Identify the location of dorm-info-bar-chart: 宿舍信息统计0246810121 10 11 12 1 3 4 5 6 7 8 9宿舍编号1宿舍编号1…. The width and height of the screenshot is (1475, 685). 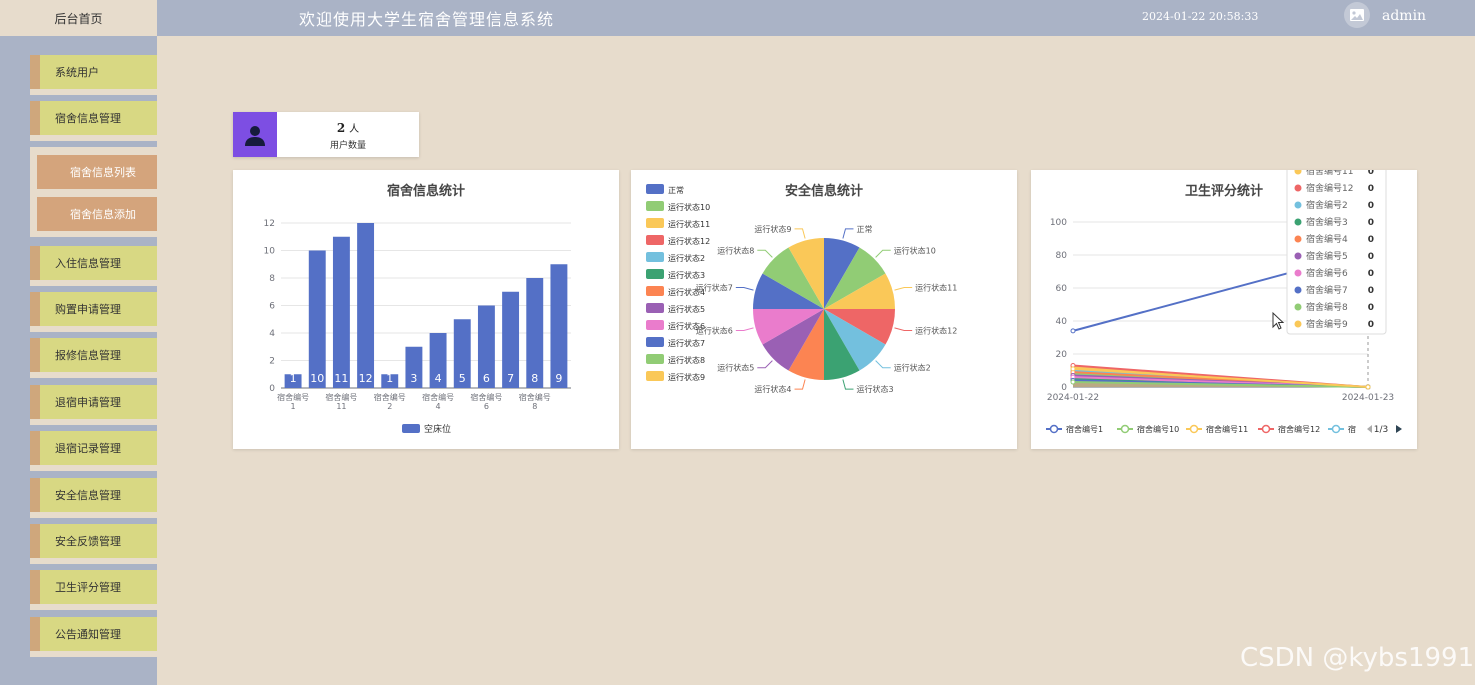
(417, 309).